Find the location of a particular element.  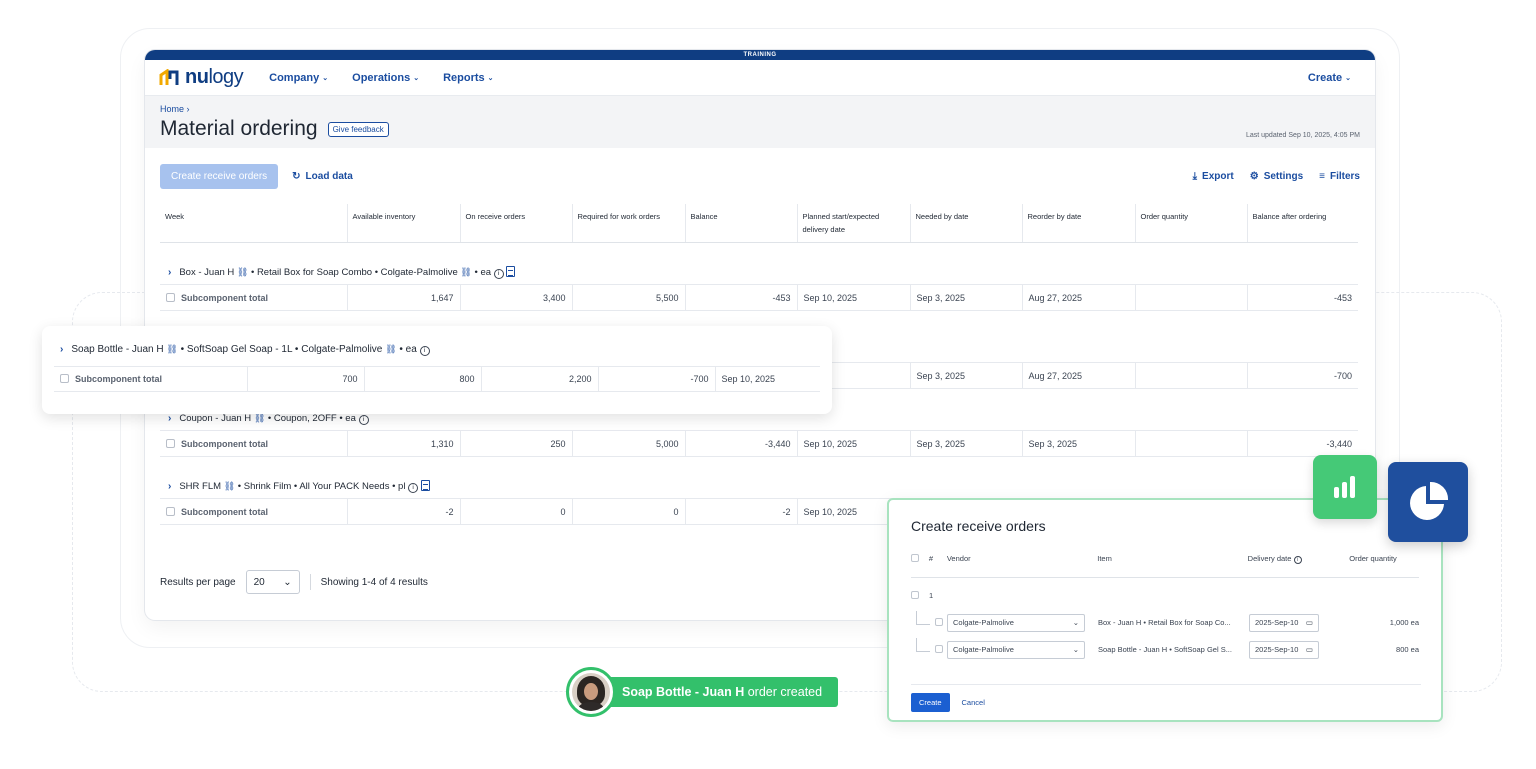

col-planned: Planned start/expected delivery date is located at coordinates (853, 223).